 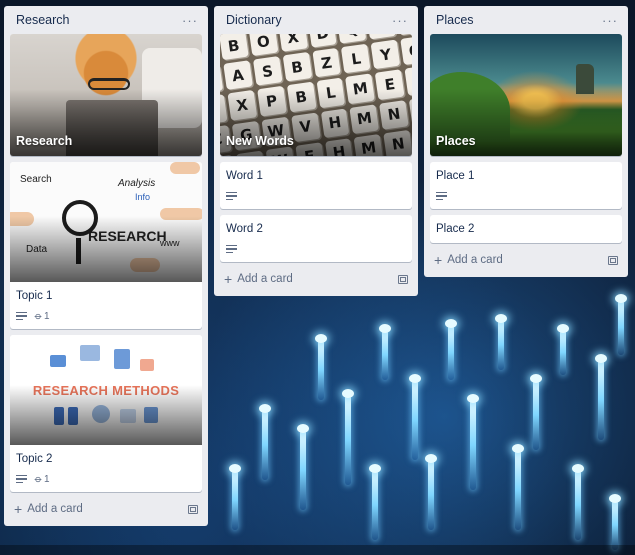 What do you see at coordinates (250, 153) in the screenshot?
I see `letter-tile: R` at bounding box center [250, 153].